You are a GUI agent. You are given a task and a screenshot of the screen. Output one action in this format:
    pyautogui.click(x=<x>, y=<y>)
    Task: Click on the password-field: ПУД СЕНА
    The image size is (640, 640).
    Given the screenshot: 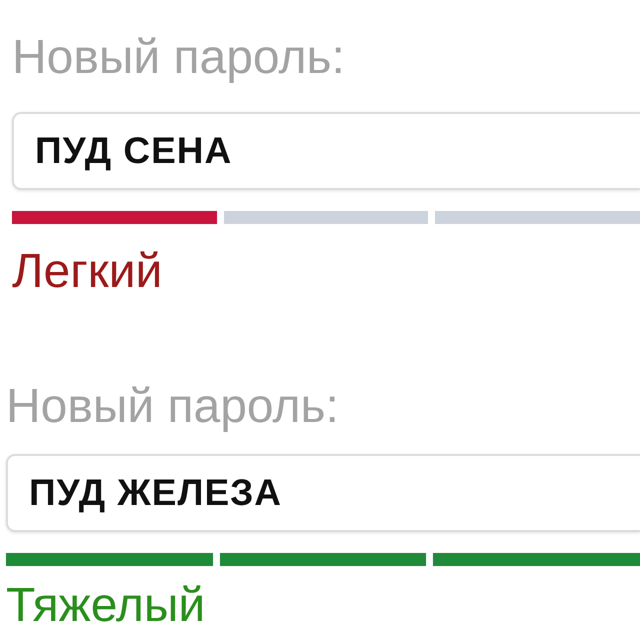 What is the action you would take?
    pyautogui.click(x=326, y=151)
    